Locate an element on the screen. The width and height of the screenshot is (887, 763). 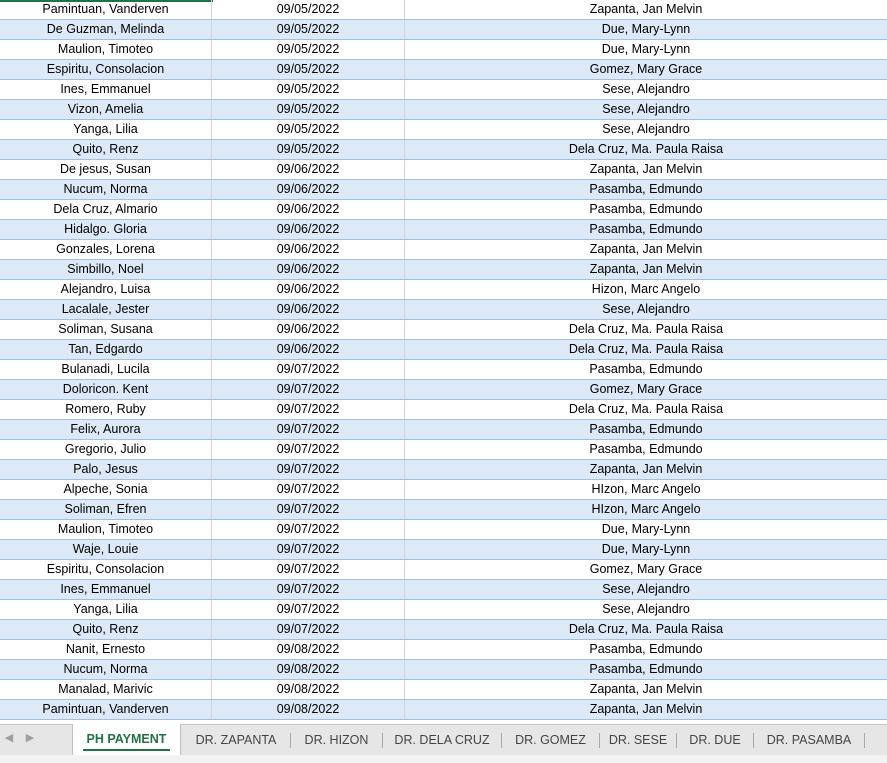
patient-name-cell: Gregorio, Julio is located at coordinates (106, 449).